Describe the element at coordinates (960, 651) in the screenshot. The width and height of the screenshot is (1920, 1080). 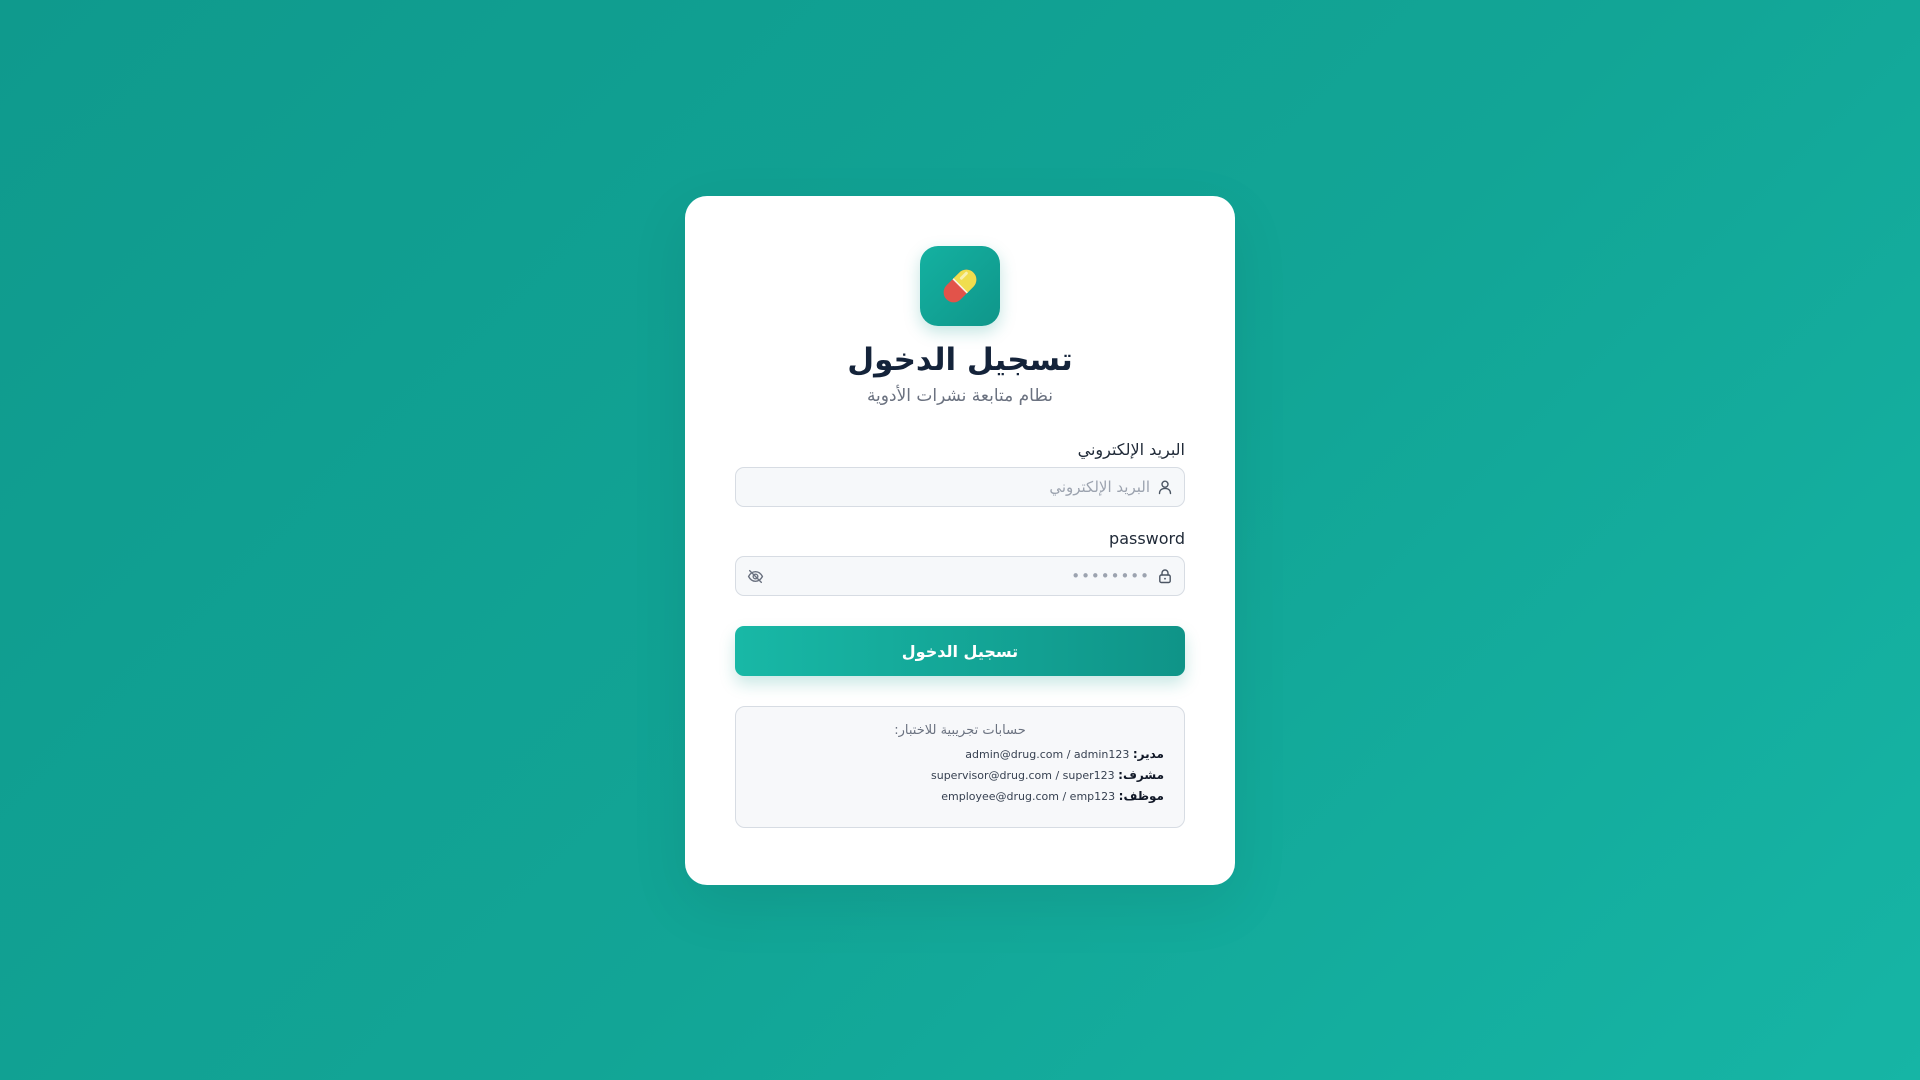
I see `login-button: تسجيل الدخول` at that location.